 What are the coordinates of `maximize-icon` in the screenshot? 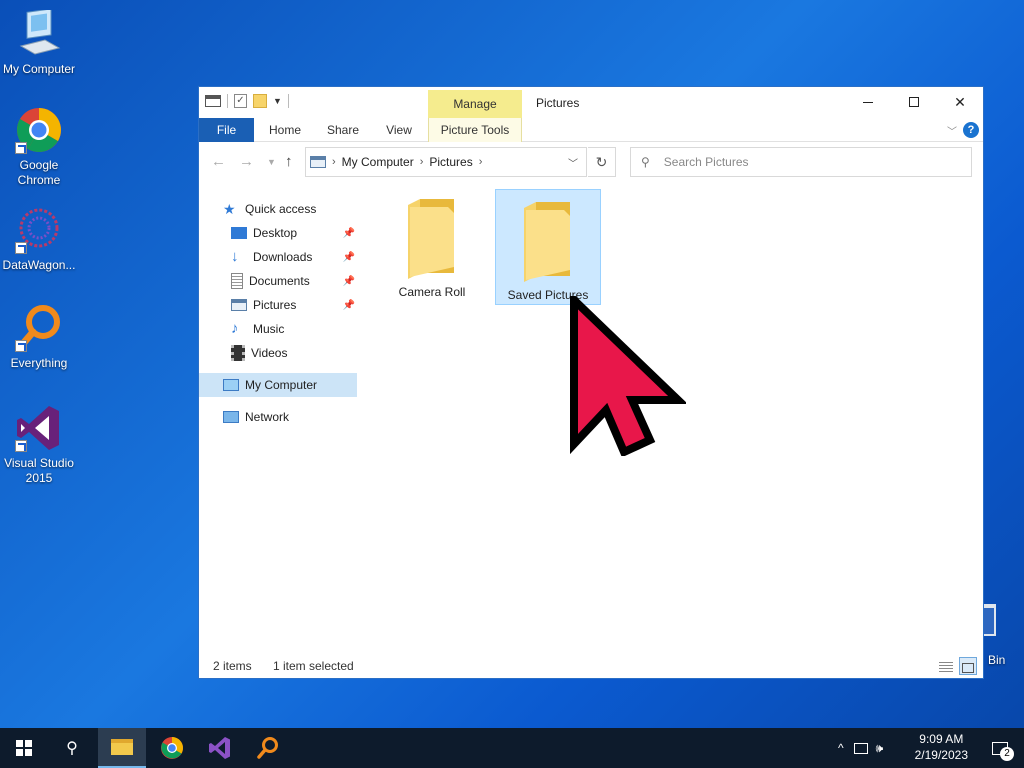 It's located at (914, 102).